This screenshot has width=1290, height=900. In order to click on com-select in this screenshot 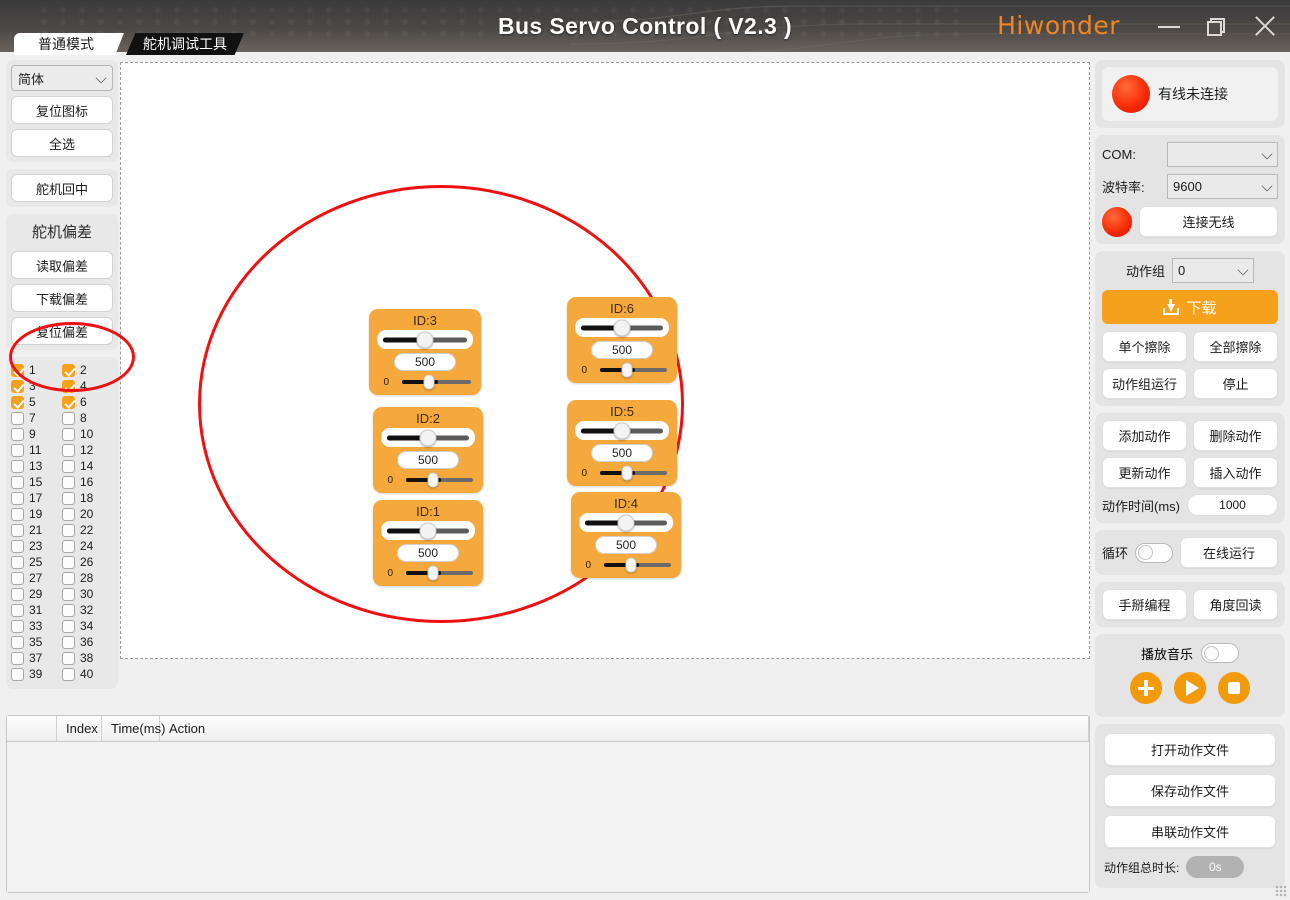, I will do `click(1222, 154)`.